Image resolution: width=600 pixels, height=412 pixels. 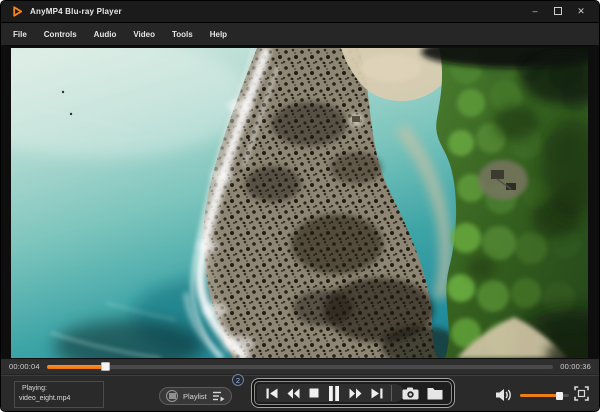 I want to click on transport-controls, so click(x=353, y=393).